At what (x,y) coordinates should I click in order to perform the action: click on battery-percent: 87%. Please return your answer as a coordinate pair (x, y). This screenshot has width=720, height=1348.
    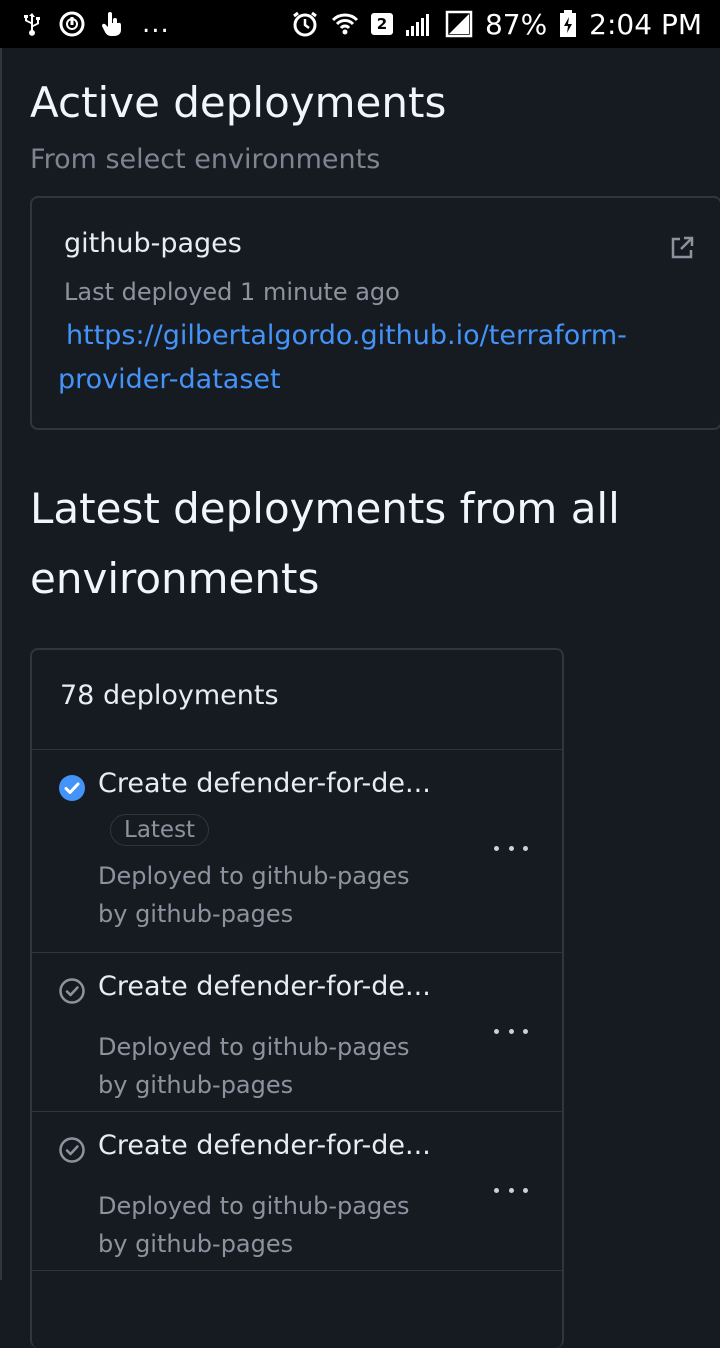
    Looking at the image, I should click on (516, 24).